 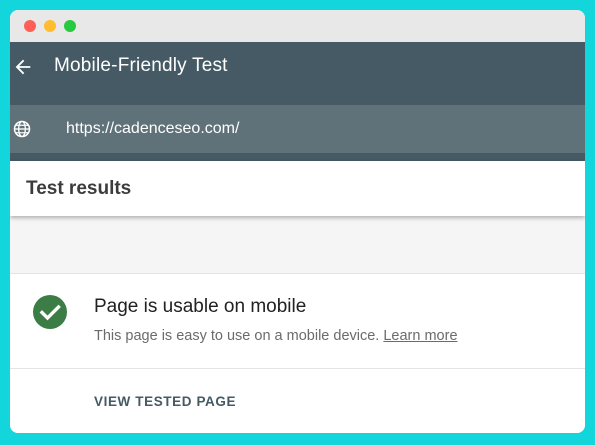 I want to click on tested-url: https://cadenceseo.com/, so click(x=153, y=128).